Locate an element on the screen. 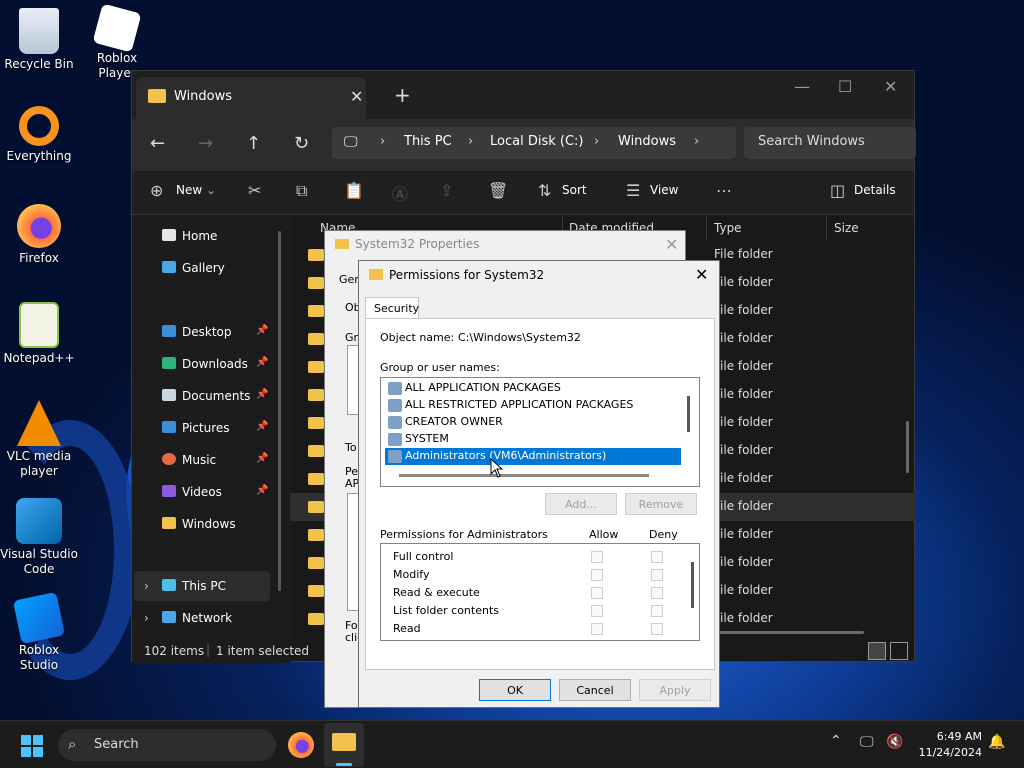  chevron-up-icon: ⌃ is located at coordinates (836, 741).